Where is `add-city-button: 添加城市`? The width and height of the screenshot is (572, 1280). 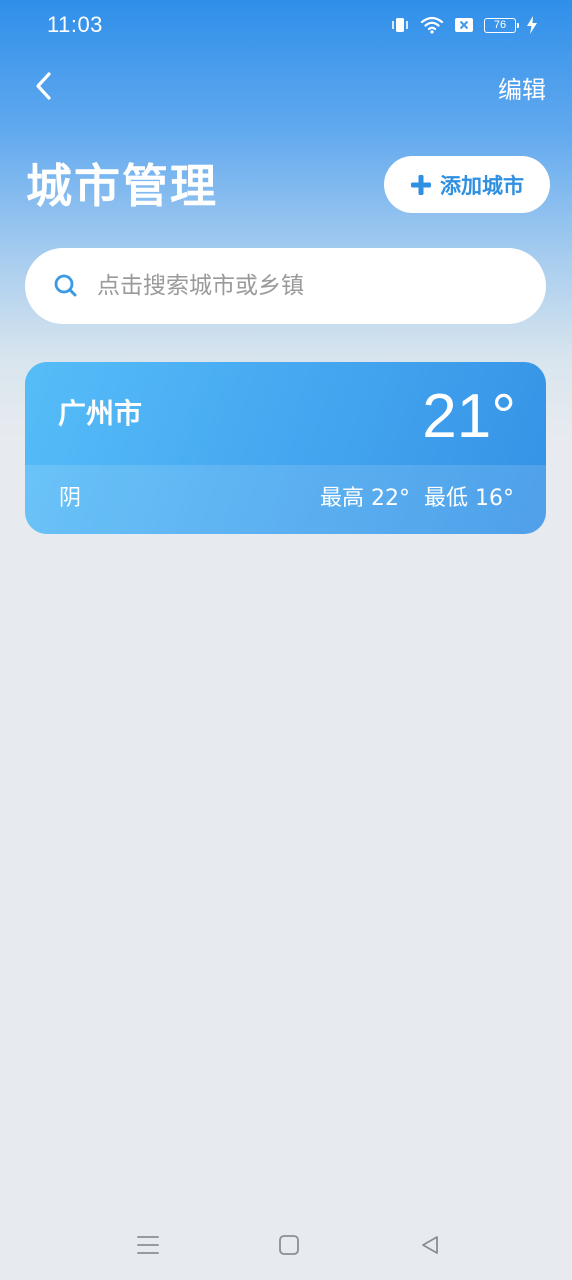
add-city-button: 添加城市 is located at coordinates (467, 184).